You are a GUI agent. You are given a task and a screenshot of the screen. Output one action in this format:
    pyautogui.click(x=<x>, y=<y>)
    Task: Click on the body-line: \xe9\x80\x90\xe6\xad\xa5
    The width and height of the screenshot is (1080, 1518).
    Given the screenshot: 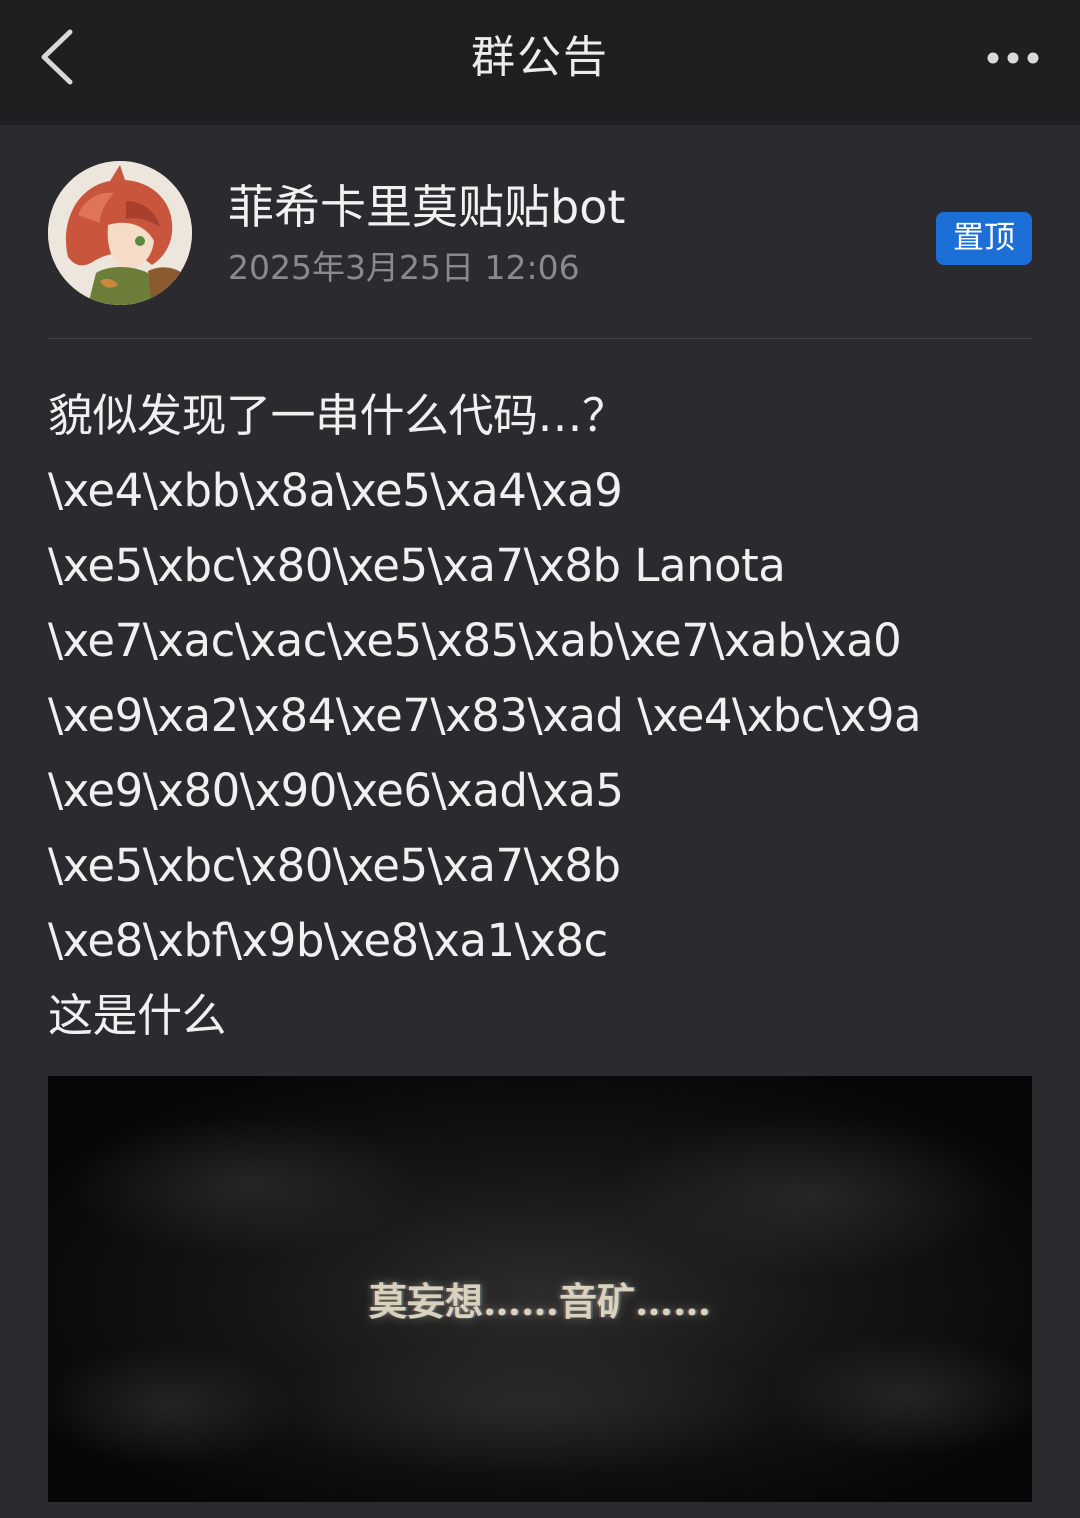 What is the action you would take?
    pyautogui.click(x=336, y=790)
    